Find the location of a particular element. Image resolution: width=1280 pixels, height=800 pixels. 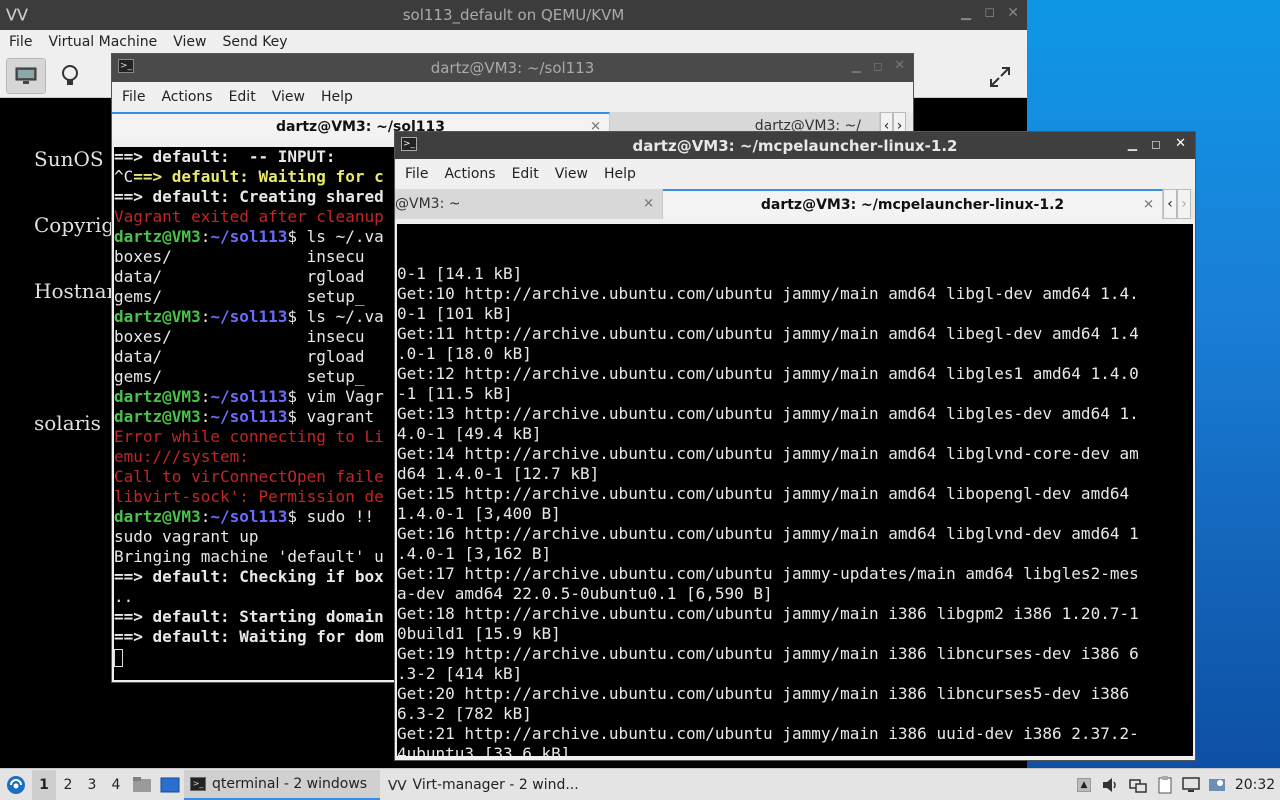

volume-button is located at coordinates (1110, 785).